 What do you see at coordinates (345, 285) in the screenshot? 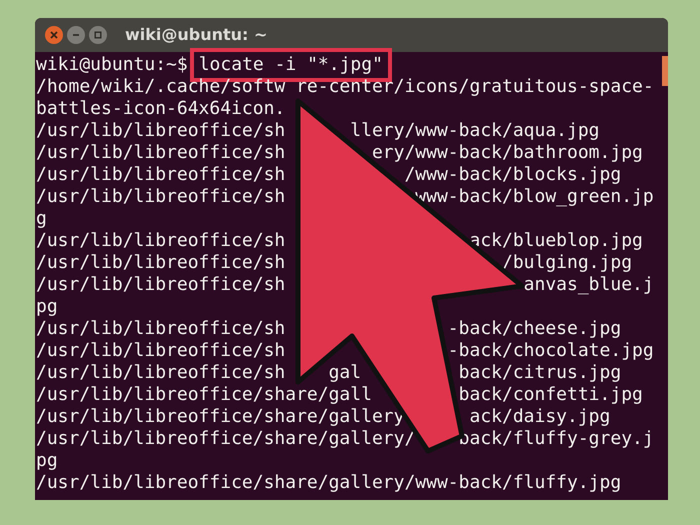
I see `output-line: /usr/lib/libreoffice/sh anvas_blue.j` at bounding box center [345, 285].